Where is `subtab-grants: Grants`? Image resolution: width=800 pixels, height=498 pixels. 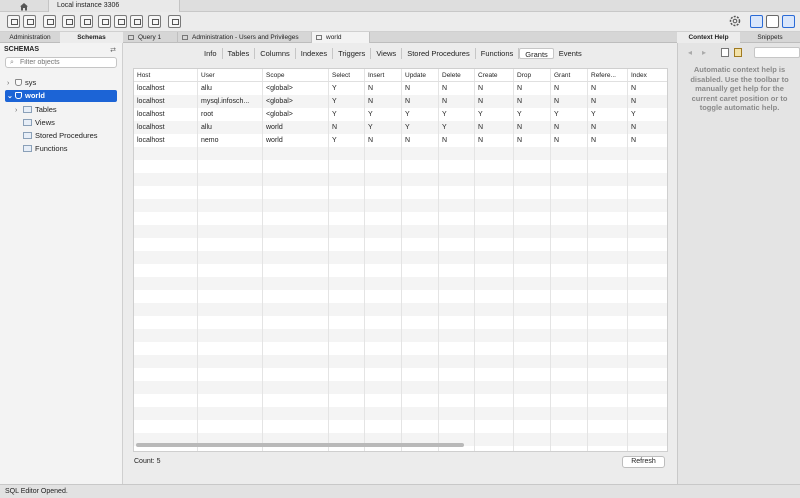
subtab-grants: Grants is located at coordinates (536, 53).